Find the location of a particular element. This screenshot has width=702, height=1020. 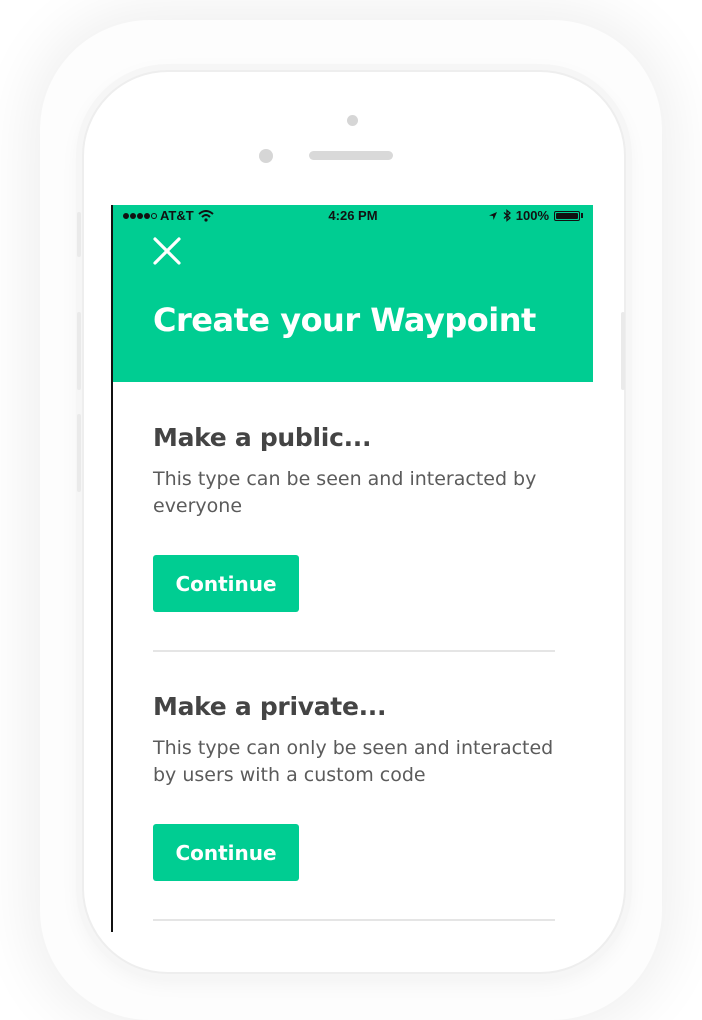

status-right: 100% is located at coordinates (535, 215).